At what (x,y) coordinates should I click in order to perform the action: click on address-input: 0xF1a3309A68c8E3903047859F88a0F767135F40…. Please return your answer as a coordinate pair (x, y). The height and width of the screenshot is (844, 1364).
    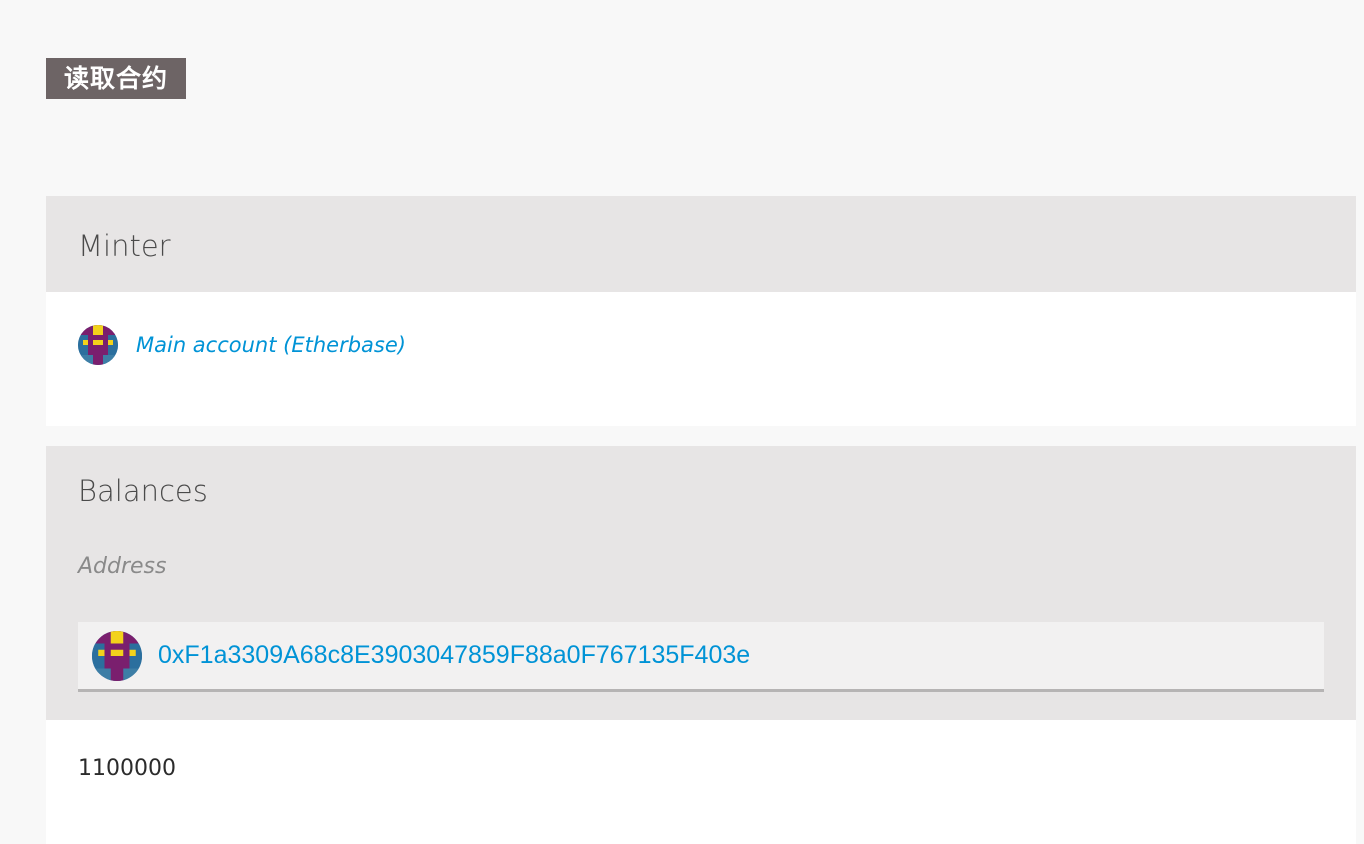
    Looking at the image, I should click on (701, 657).